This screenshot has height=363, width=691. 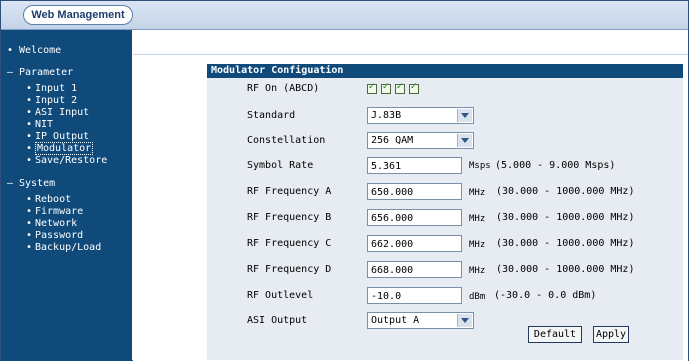 I want to click on sidebar-item-modulator: • Modulator, so click(x=60, y=148).